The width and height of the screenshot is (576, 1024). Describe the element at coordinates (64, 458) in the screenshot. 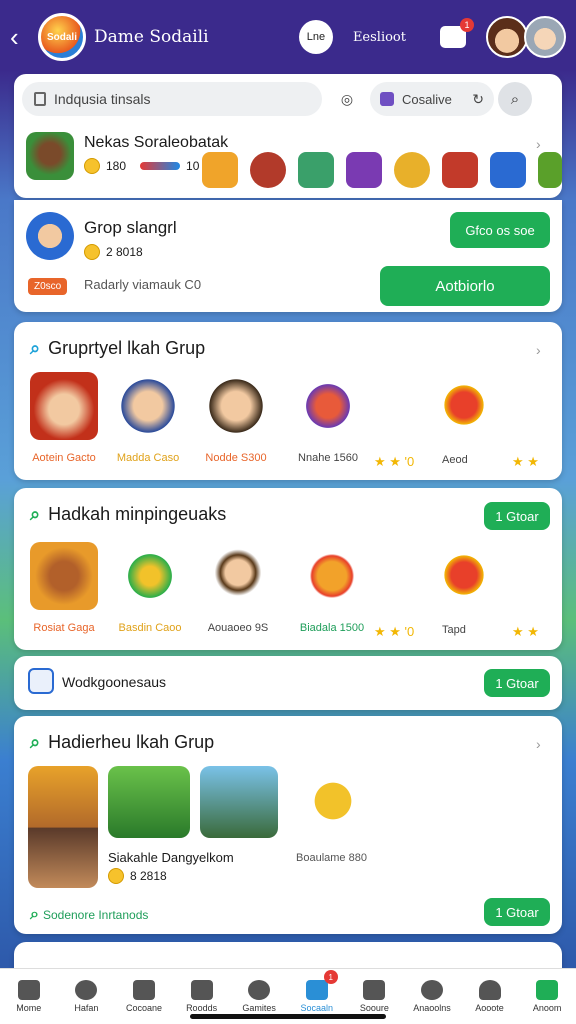

I see `game-label: Aotein Gacto` at that location.